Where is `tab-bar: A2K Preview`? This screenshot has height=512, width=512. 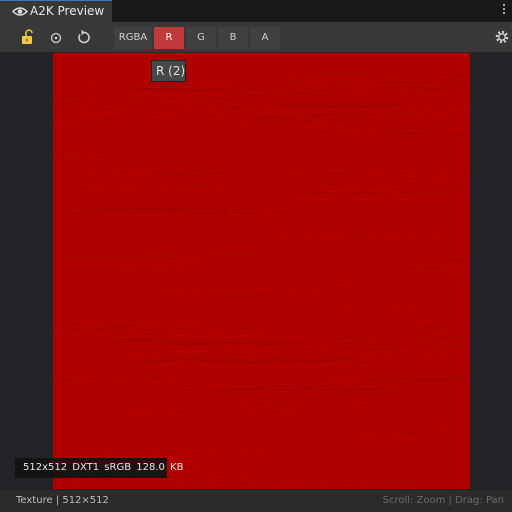 tab-bar: A2K Preview is located at coordinates (256, 11).